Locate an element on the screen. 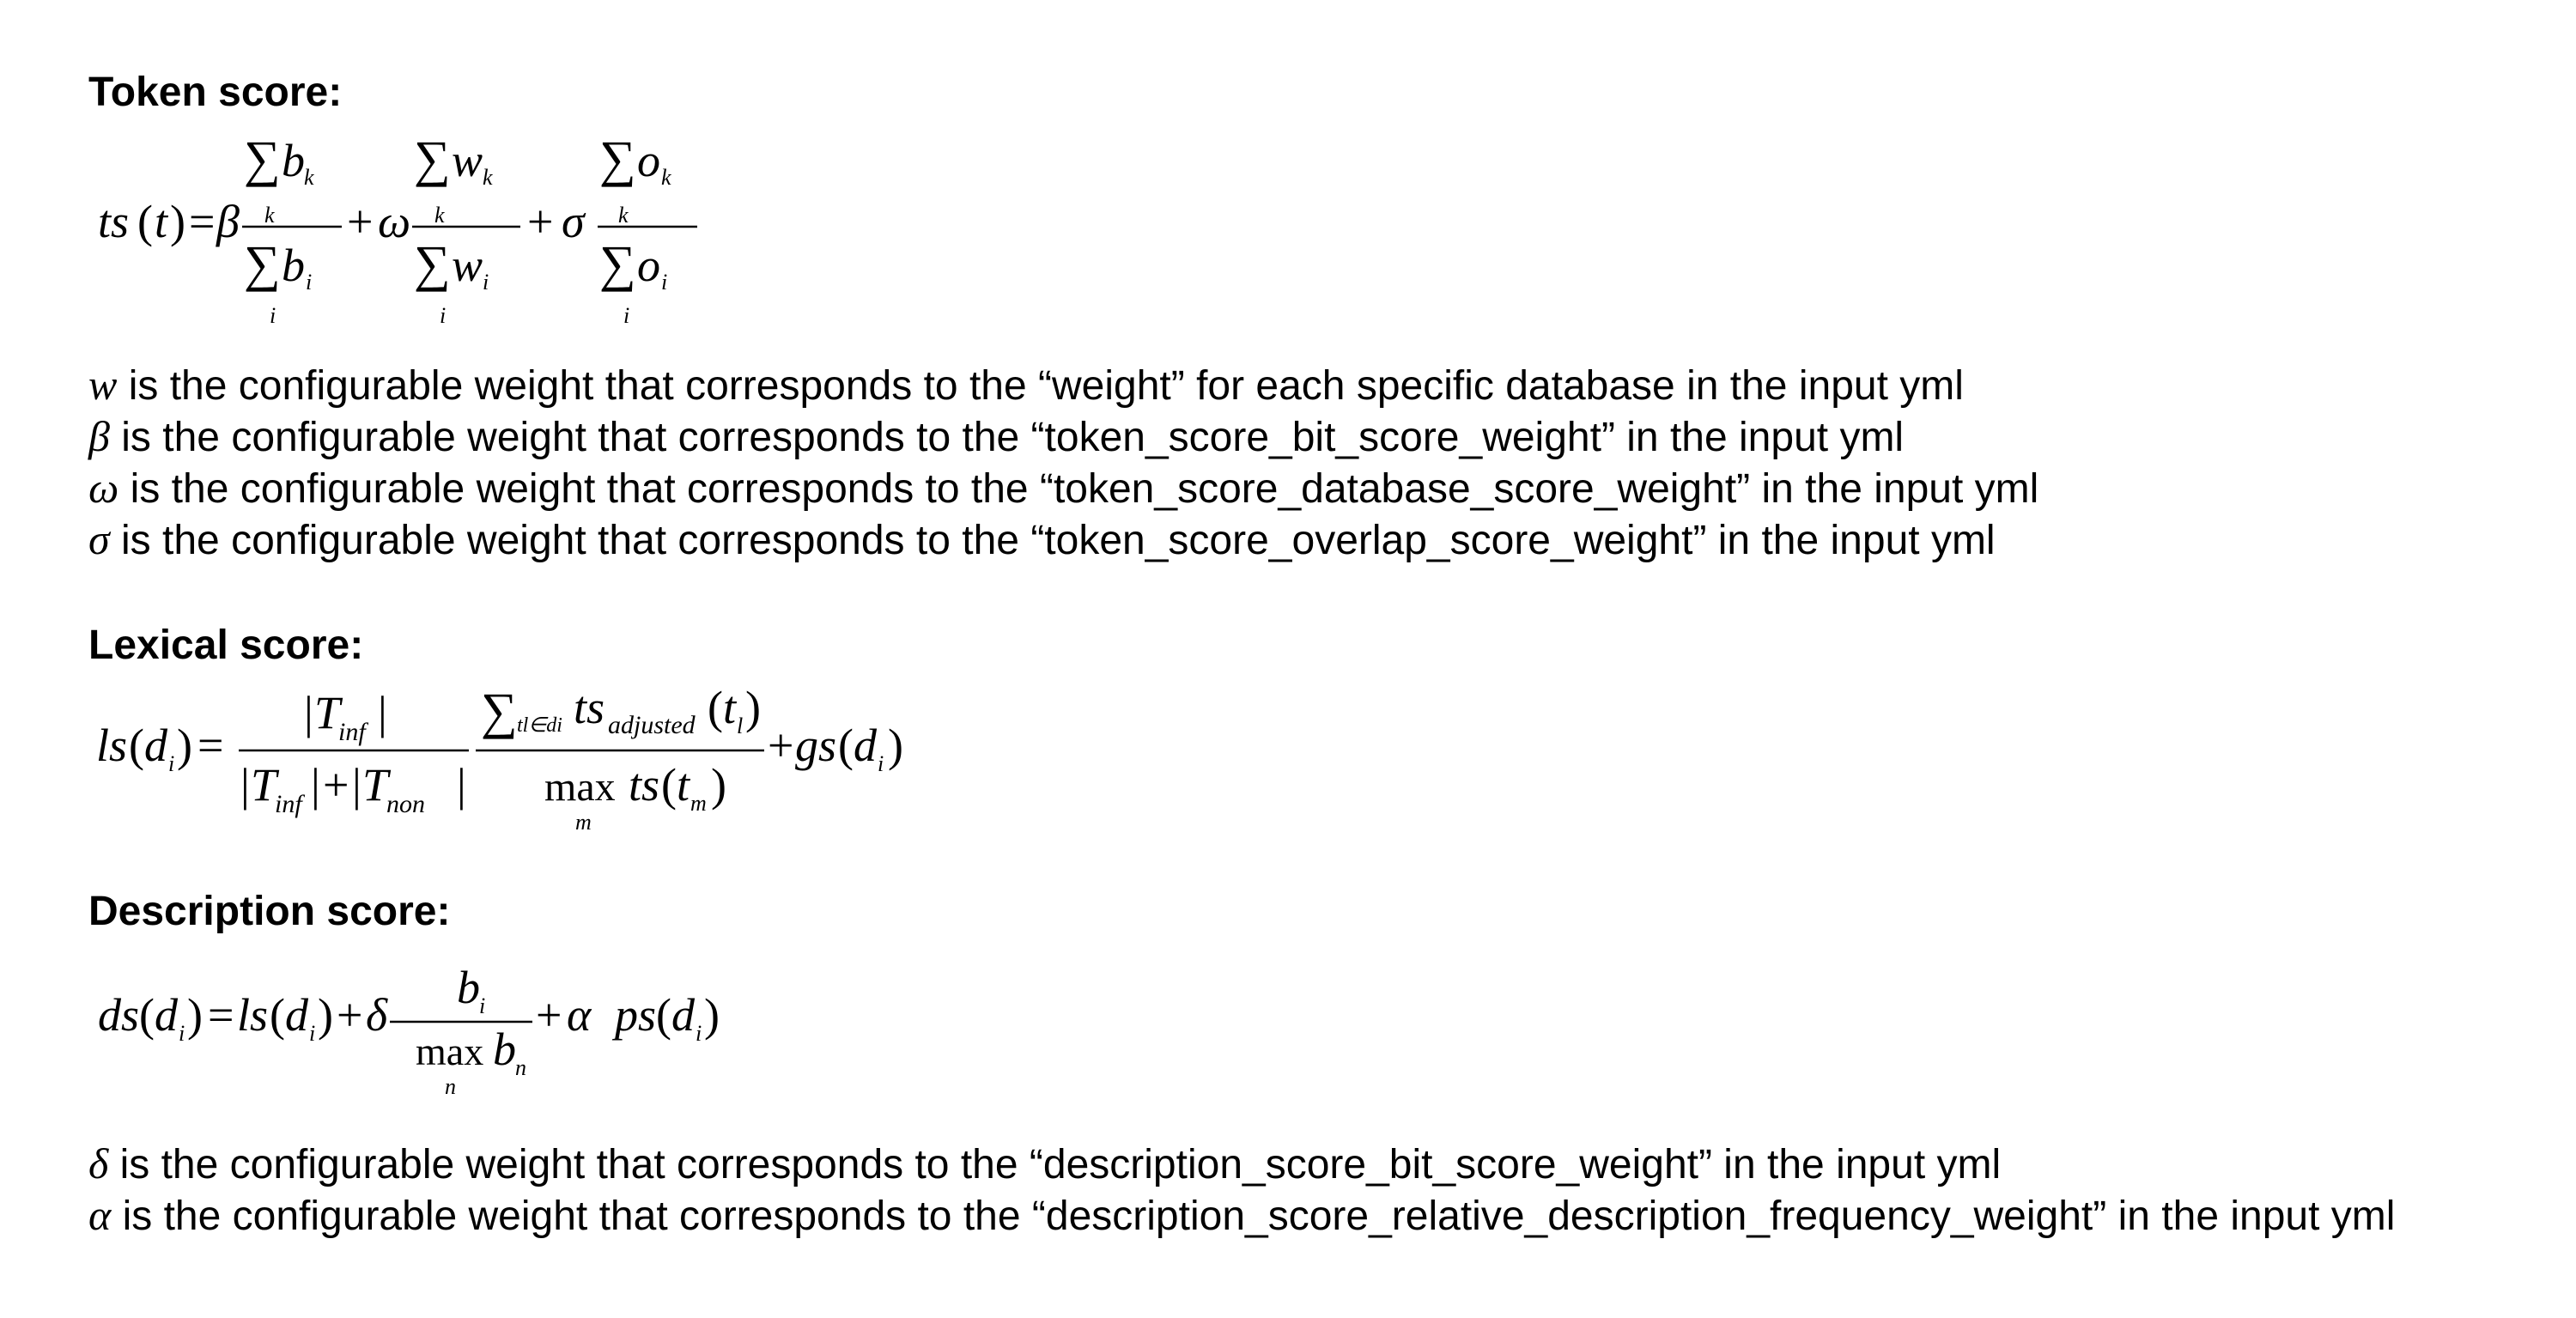 This screenshot has height=1318, width=2576. lexical-den-inf: inf is located at coordinates (290, 804).